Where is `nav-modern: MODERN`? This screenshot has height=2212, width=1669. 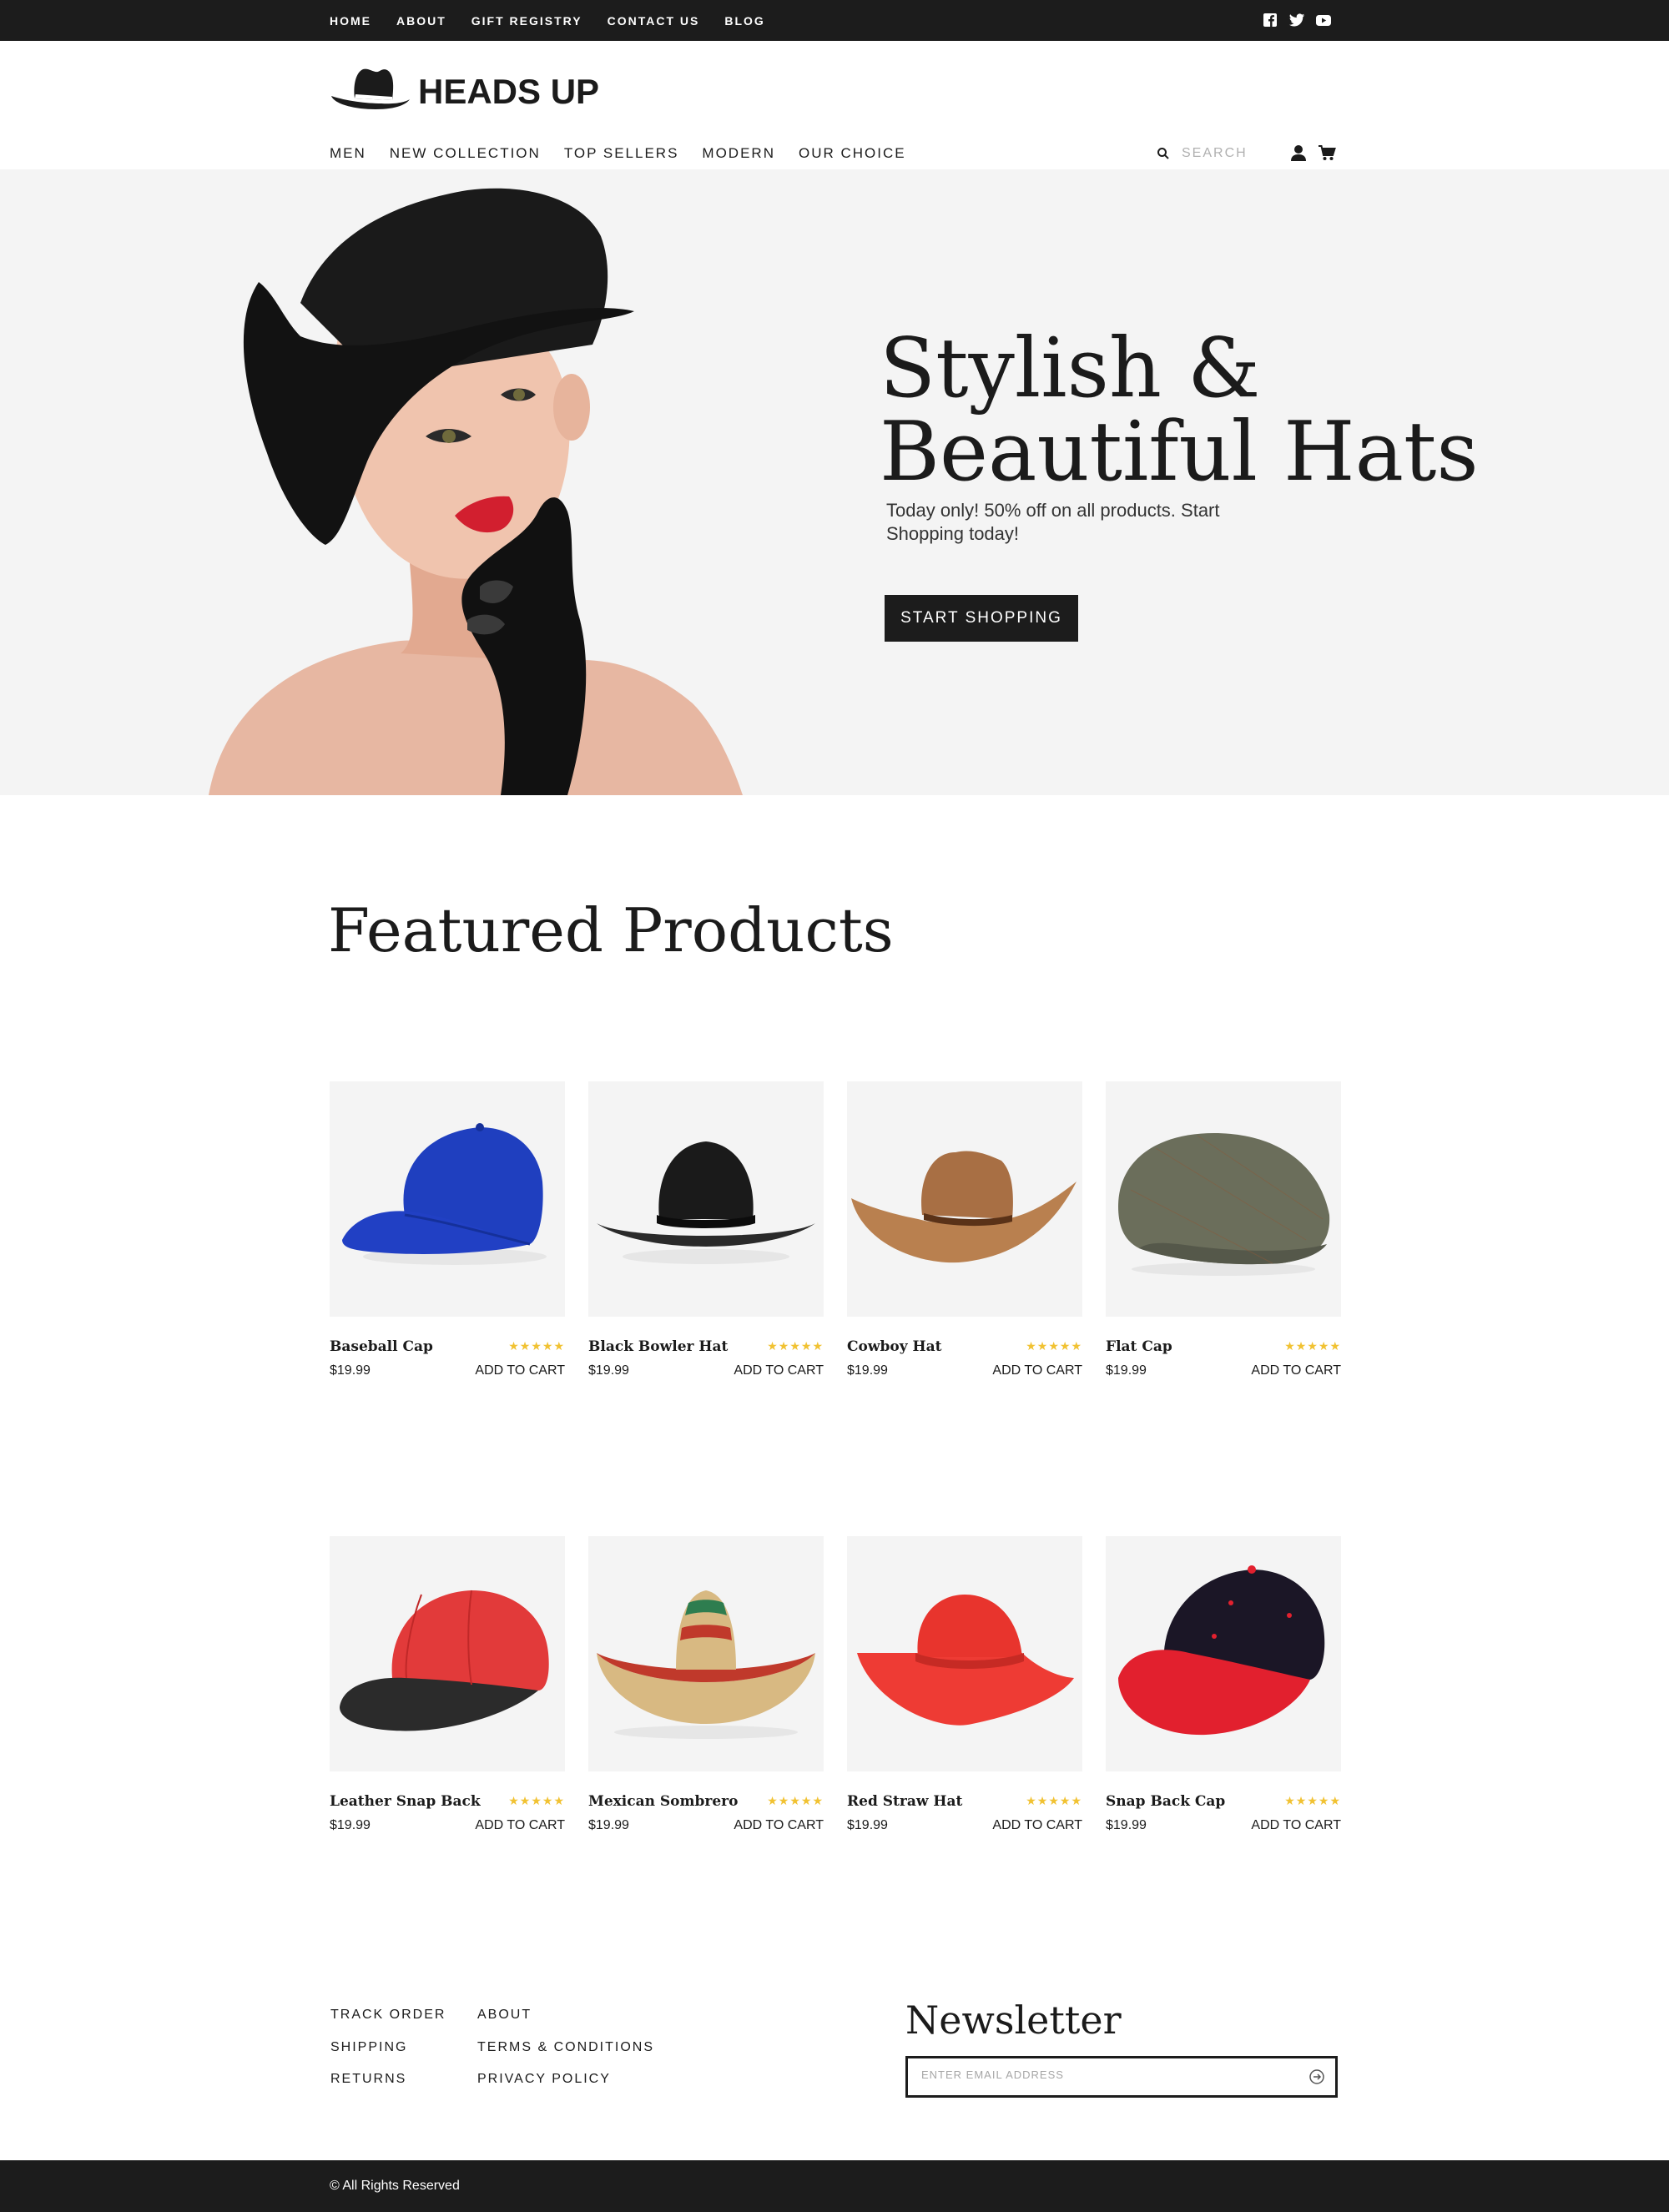
nav-modern: MODERN is located at coordinates (739, 153).